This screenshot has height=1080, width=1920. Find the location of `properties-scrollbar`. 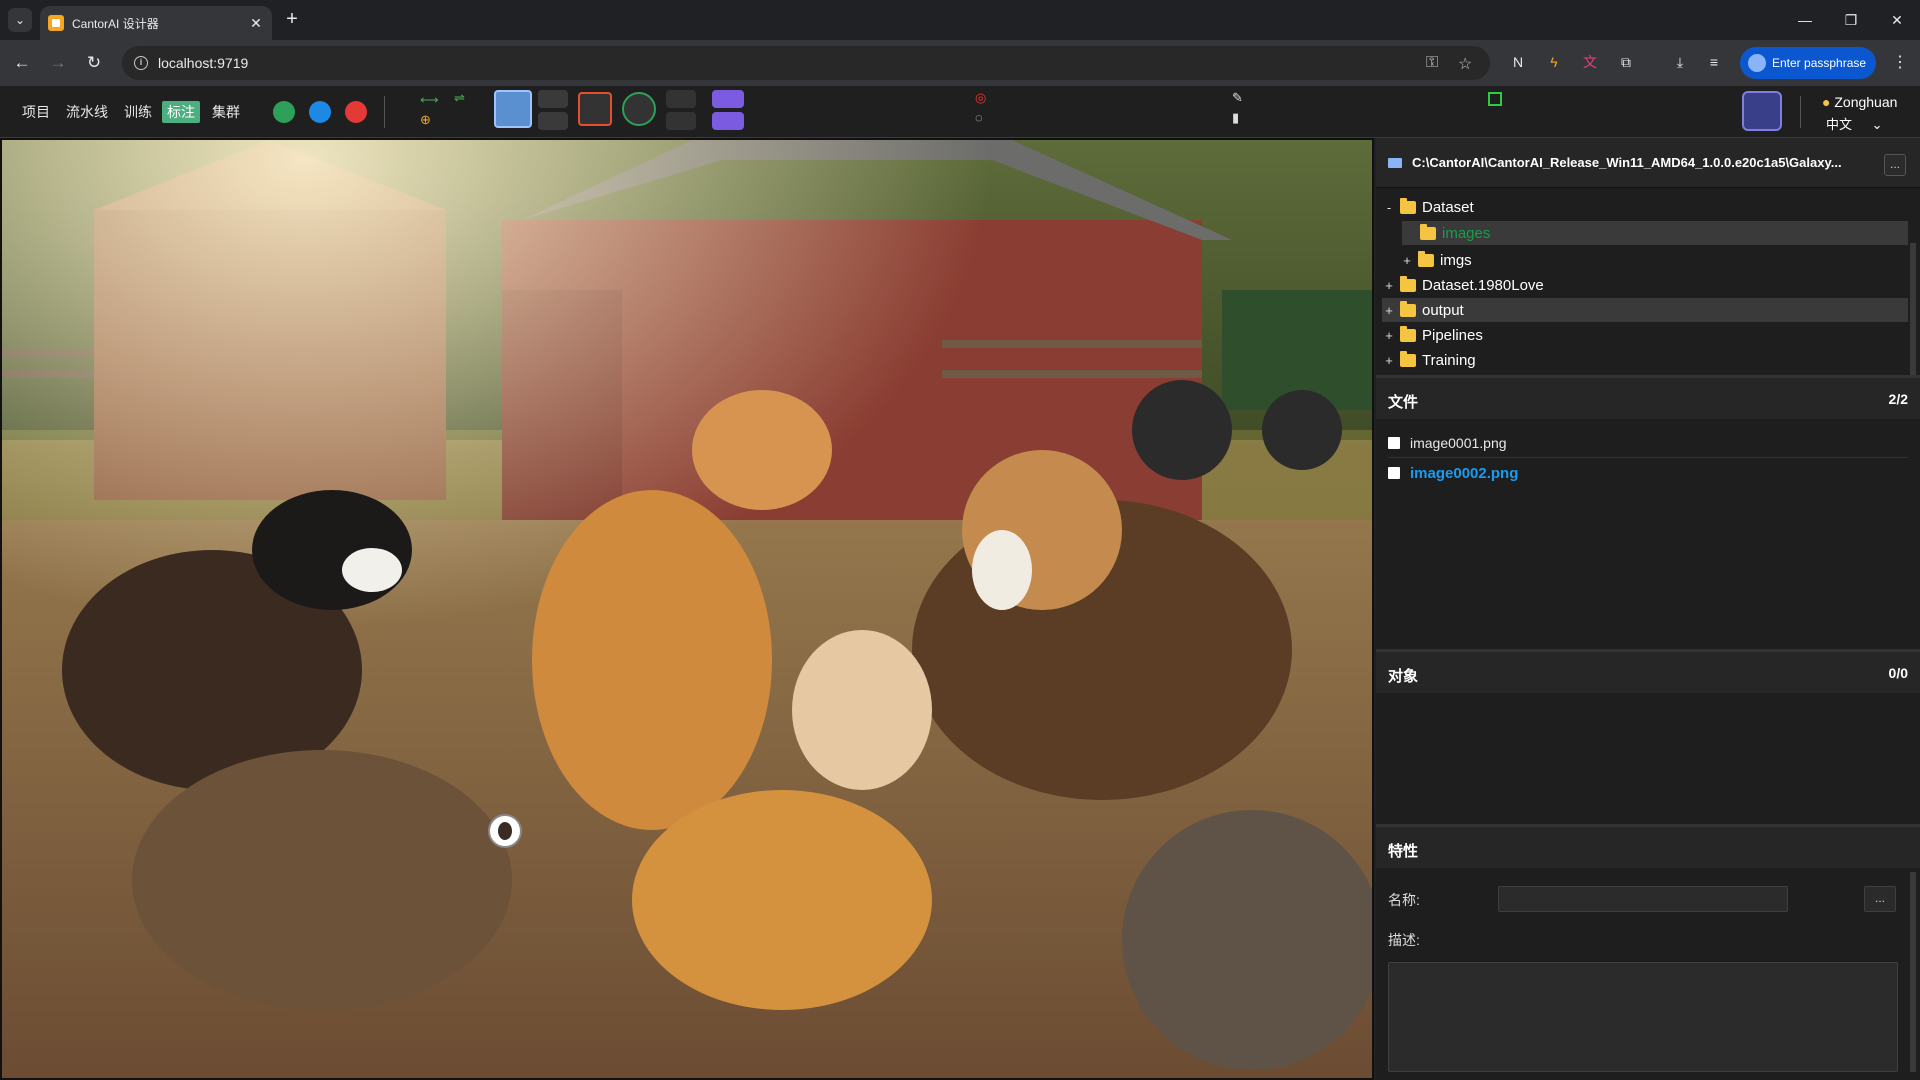

properties-scrollbar is located at coordinates (1913, 972).